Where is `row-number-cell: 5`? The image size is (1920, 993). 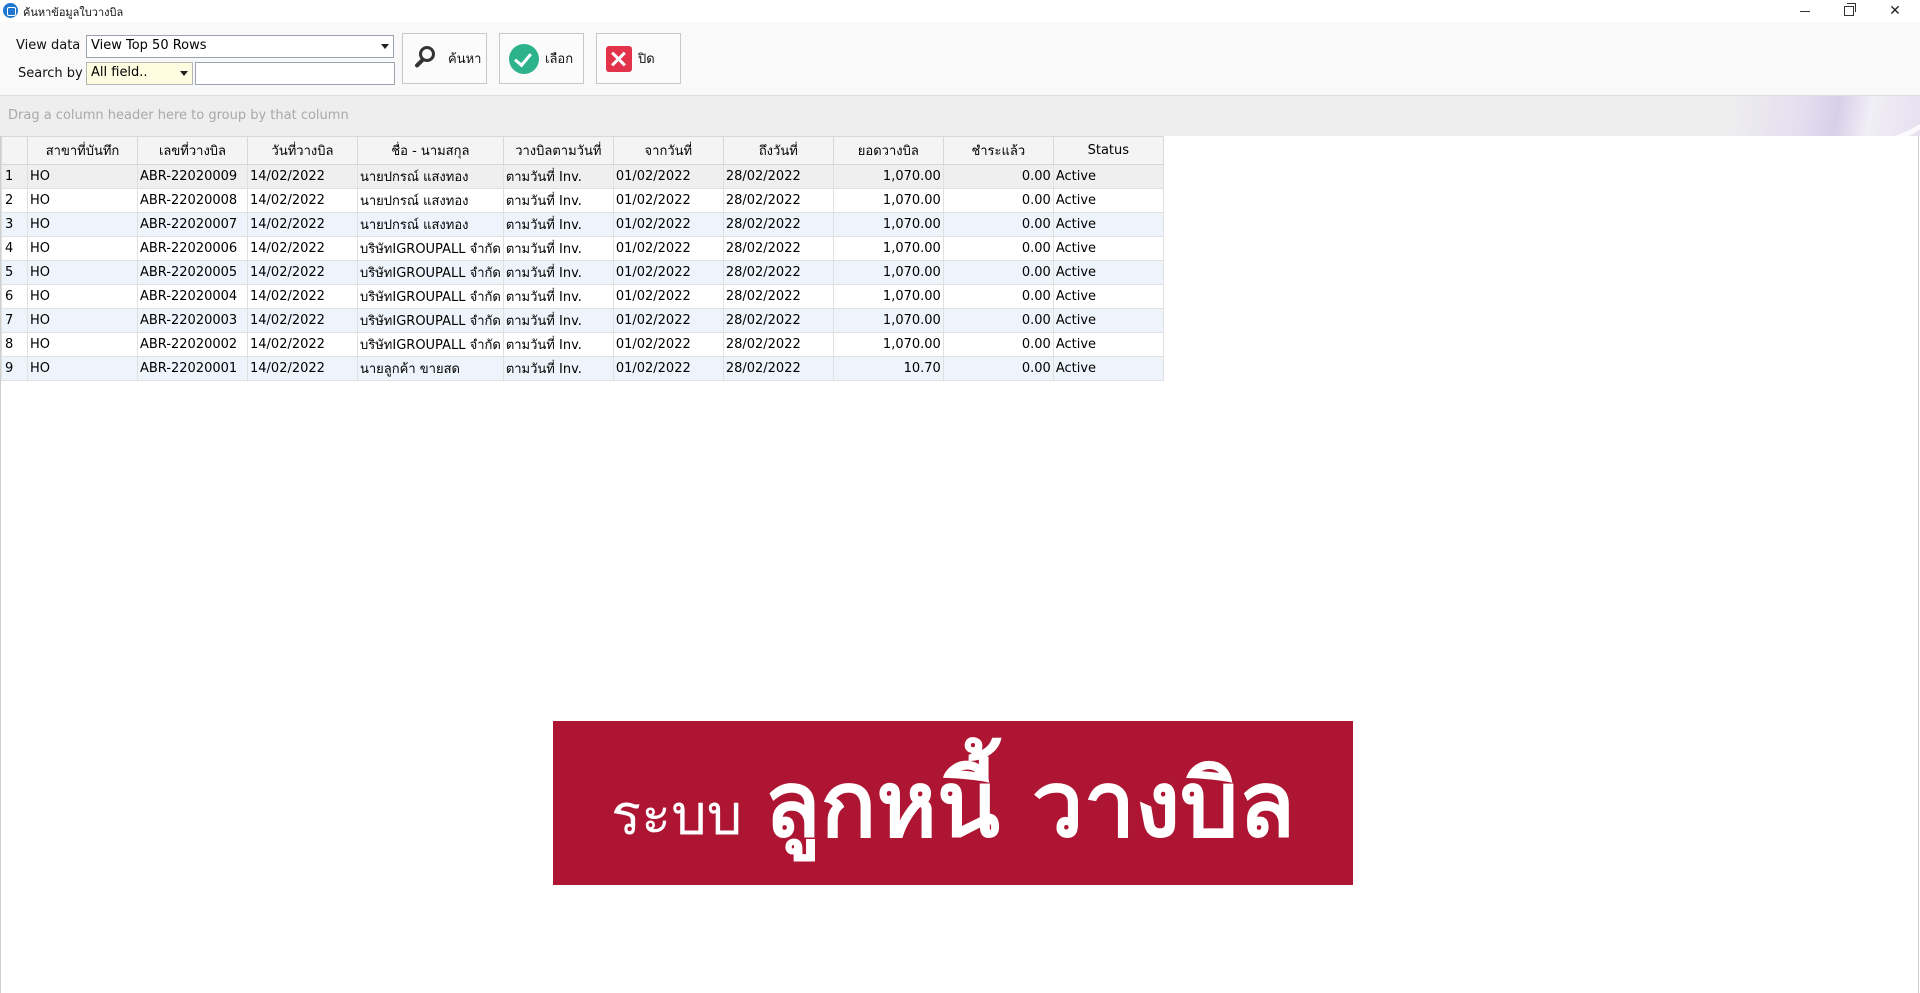
row-number-cell: 5 is located at coordinates (14, 272).